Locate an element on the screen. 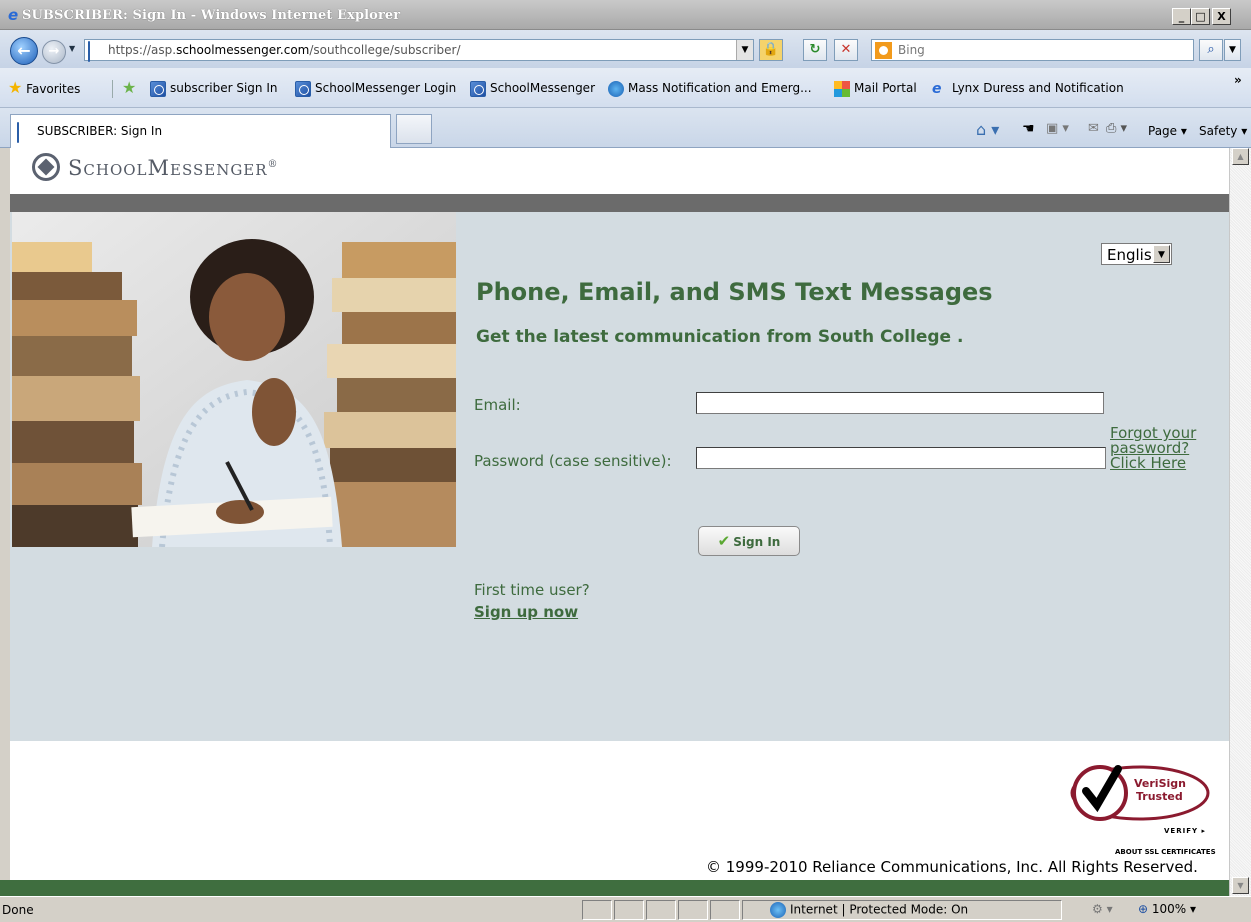  verisign-trusted: Trusted is located at coordinates (1159, 796).